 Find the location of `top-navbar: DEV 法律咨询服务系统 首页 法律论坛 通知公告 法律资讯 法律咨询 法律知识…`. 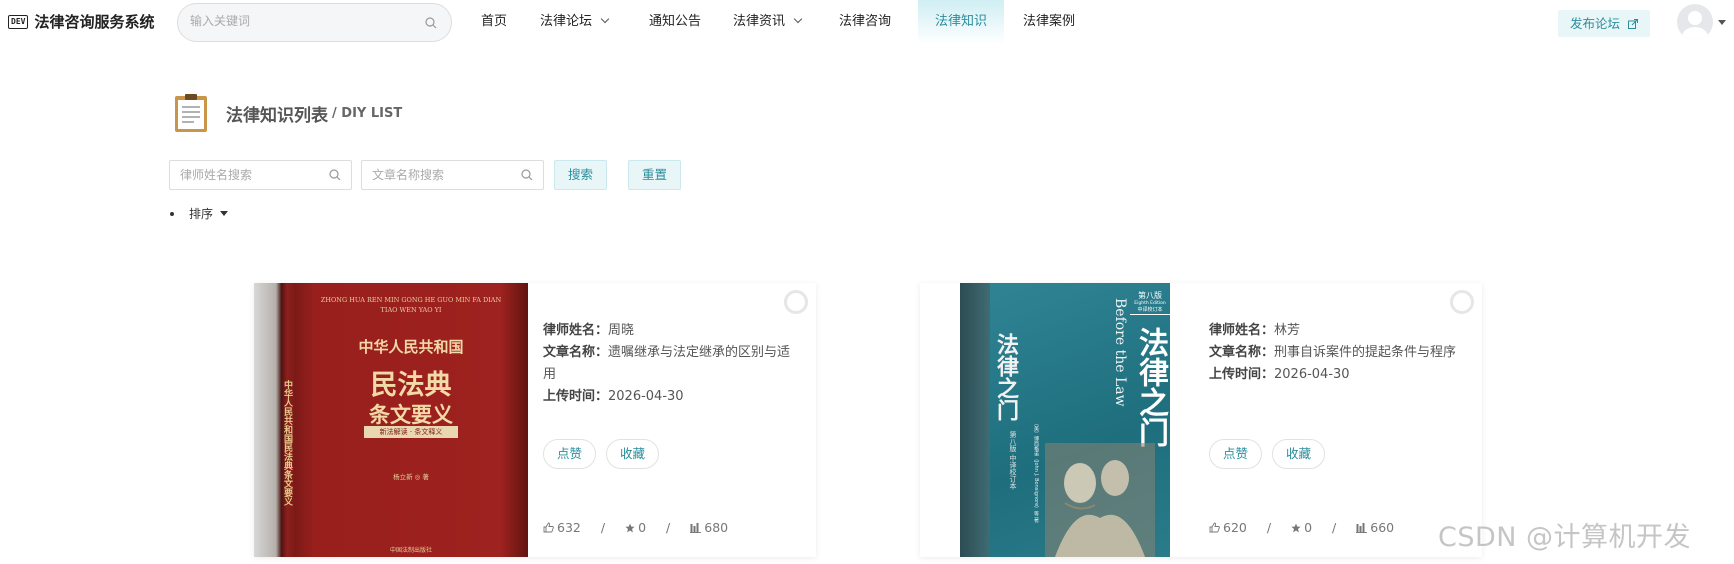

top-navbar: DEV 法律咨询服务系统 首页 法律论坛 通知公告 法律资讯 法律咨询 法律知识… is located at coordinates (867, 22).